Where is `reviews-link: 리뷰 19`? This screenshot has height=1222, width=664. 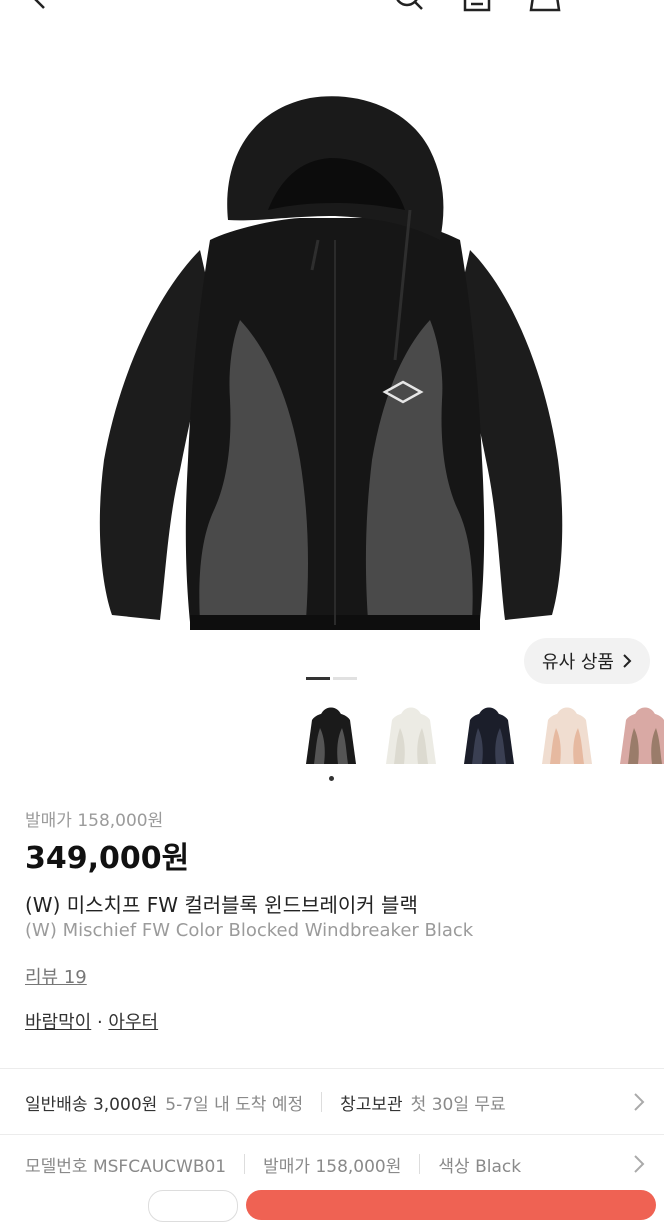
reviews-link: 리뷰 19 is located at coordinates (56, 976).